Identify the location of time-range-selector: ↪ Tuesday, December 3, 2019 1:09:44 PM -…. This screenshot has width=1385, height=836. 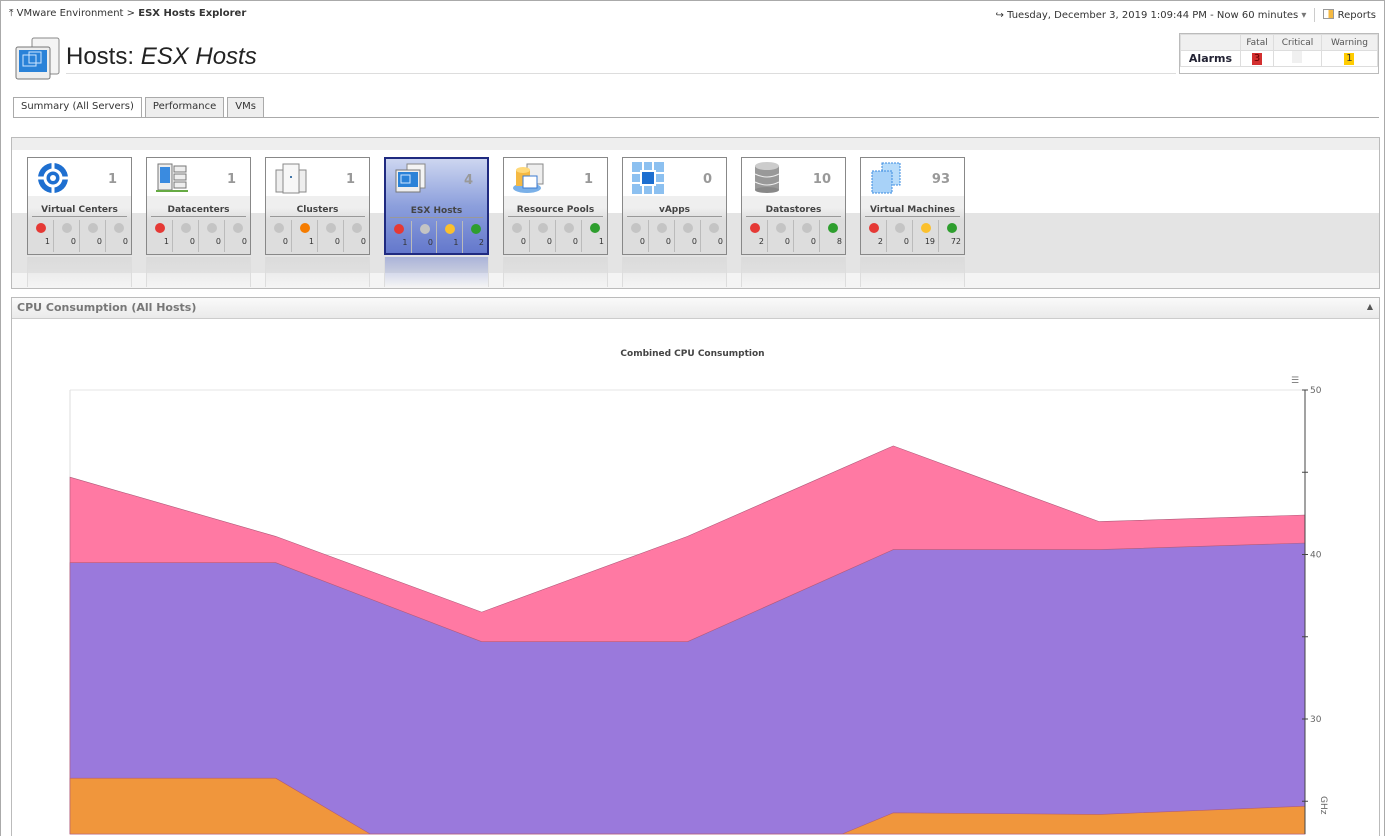
(1151, 15).